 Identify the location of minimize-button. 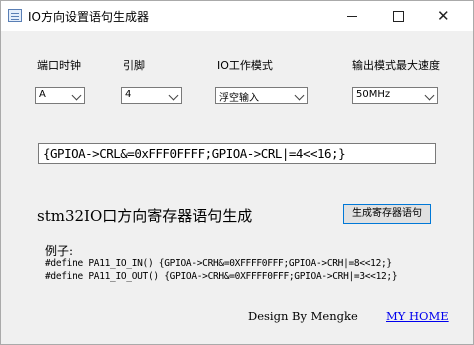
(353, 16).